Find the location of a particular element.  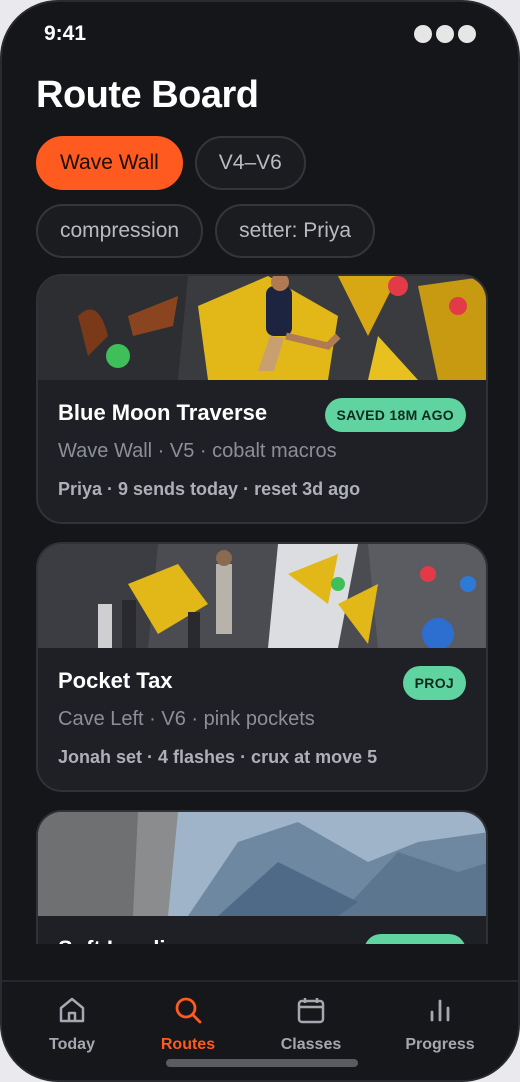

tab-today: Today is located at coordinates (72, 1023).